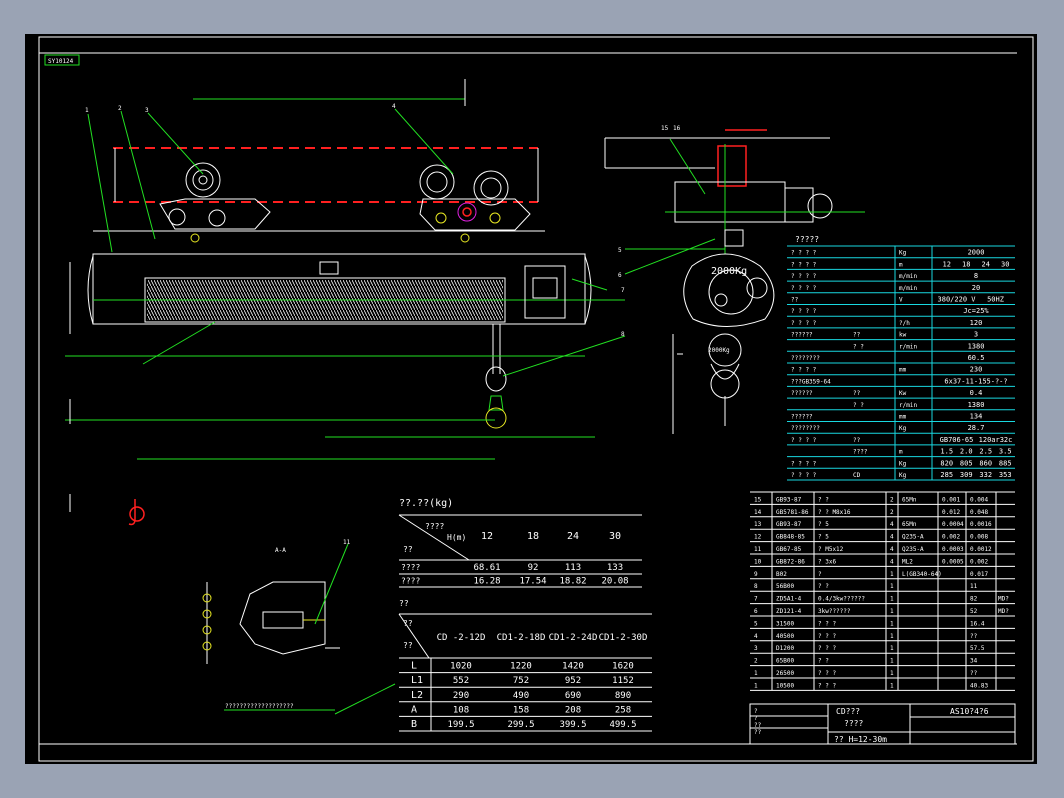 This screenshot has width=1064, height=798. I want to click on spec-row-name: ???GB359-64, so click(811, 381).